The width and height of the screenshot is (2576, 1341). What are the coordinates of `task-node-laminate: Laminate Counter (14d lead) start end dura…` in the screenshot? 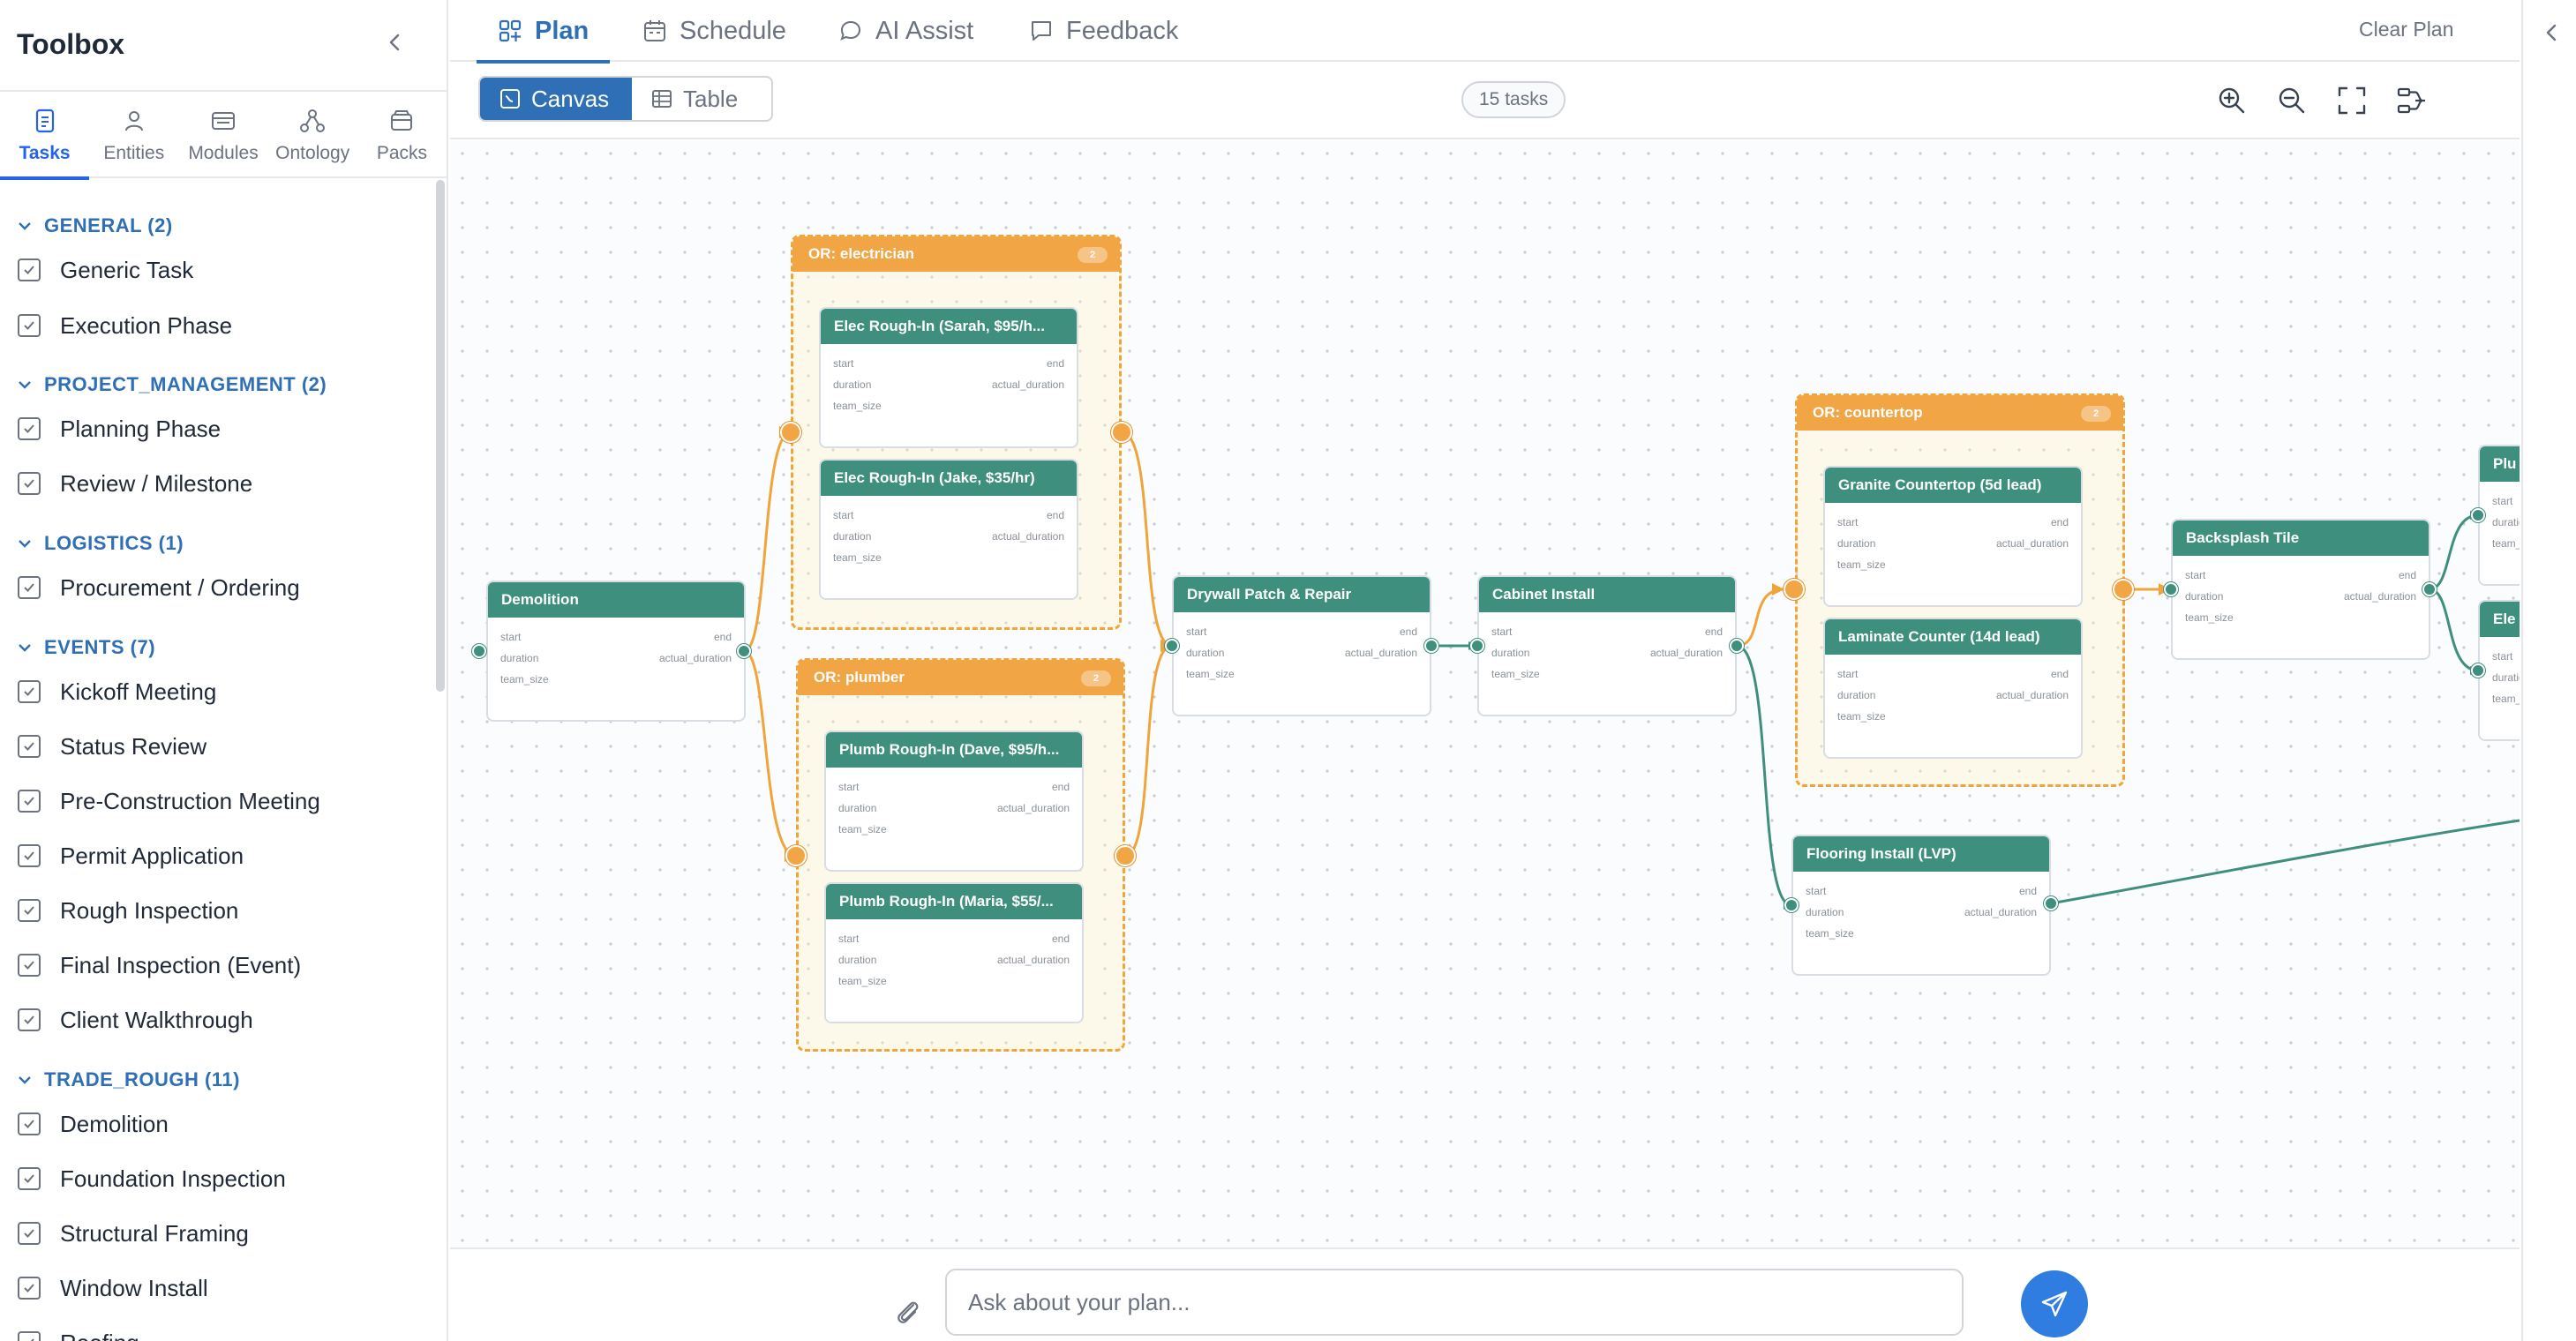 It's located at (1953, 688).